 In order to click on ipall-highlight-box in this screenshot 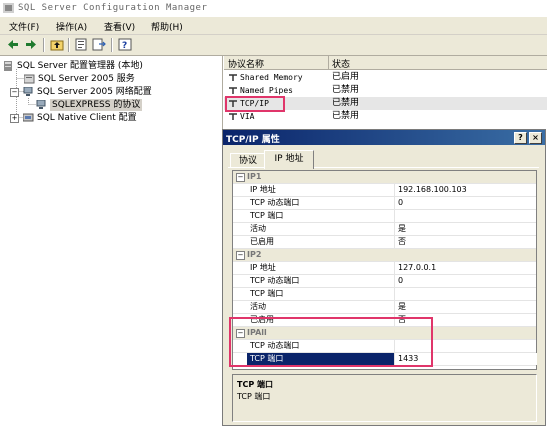, I will do `click(331, 342)`.